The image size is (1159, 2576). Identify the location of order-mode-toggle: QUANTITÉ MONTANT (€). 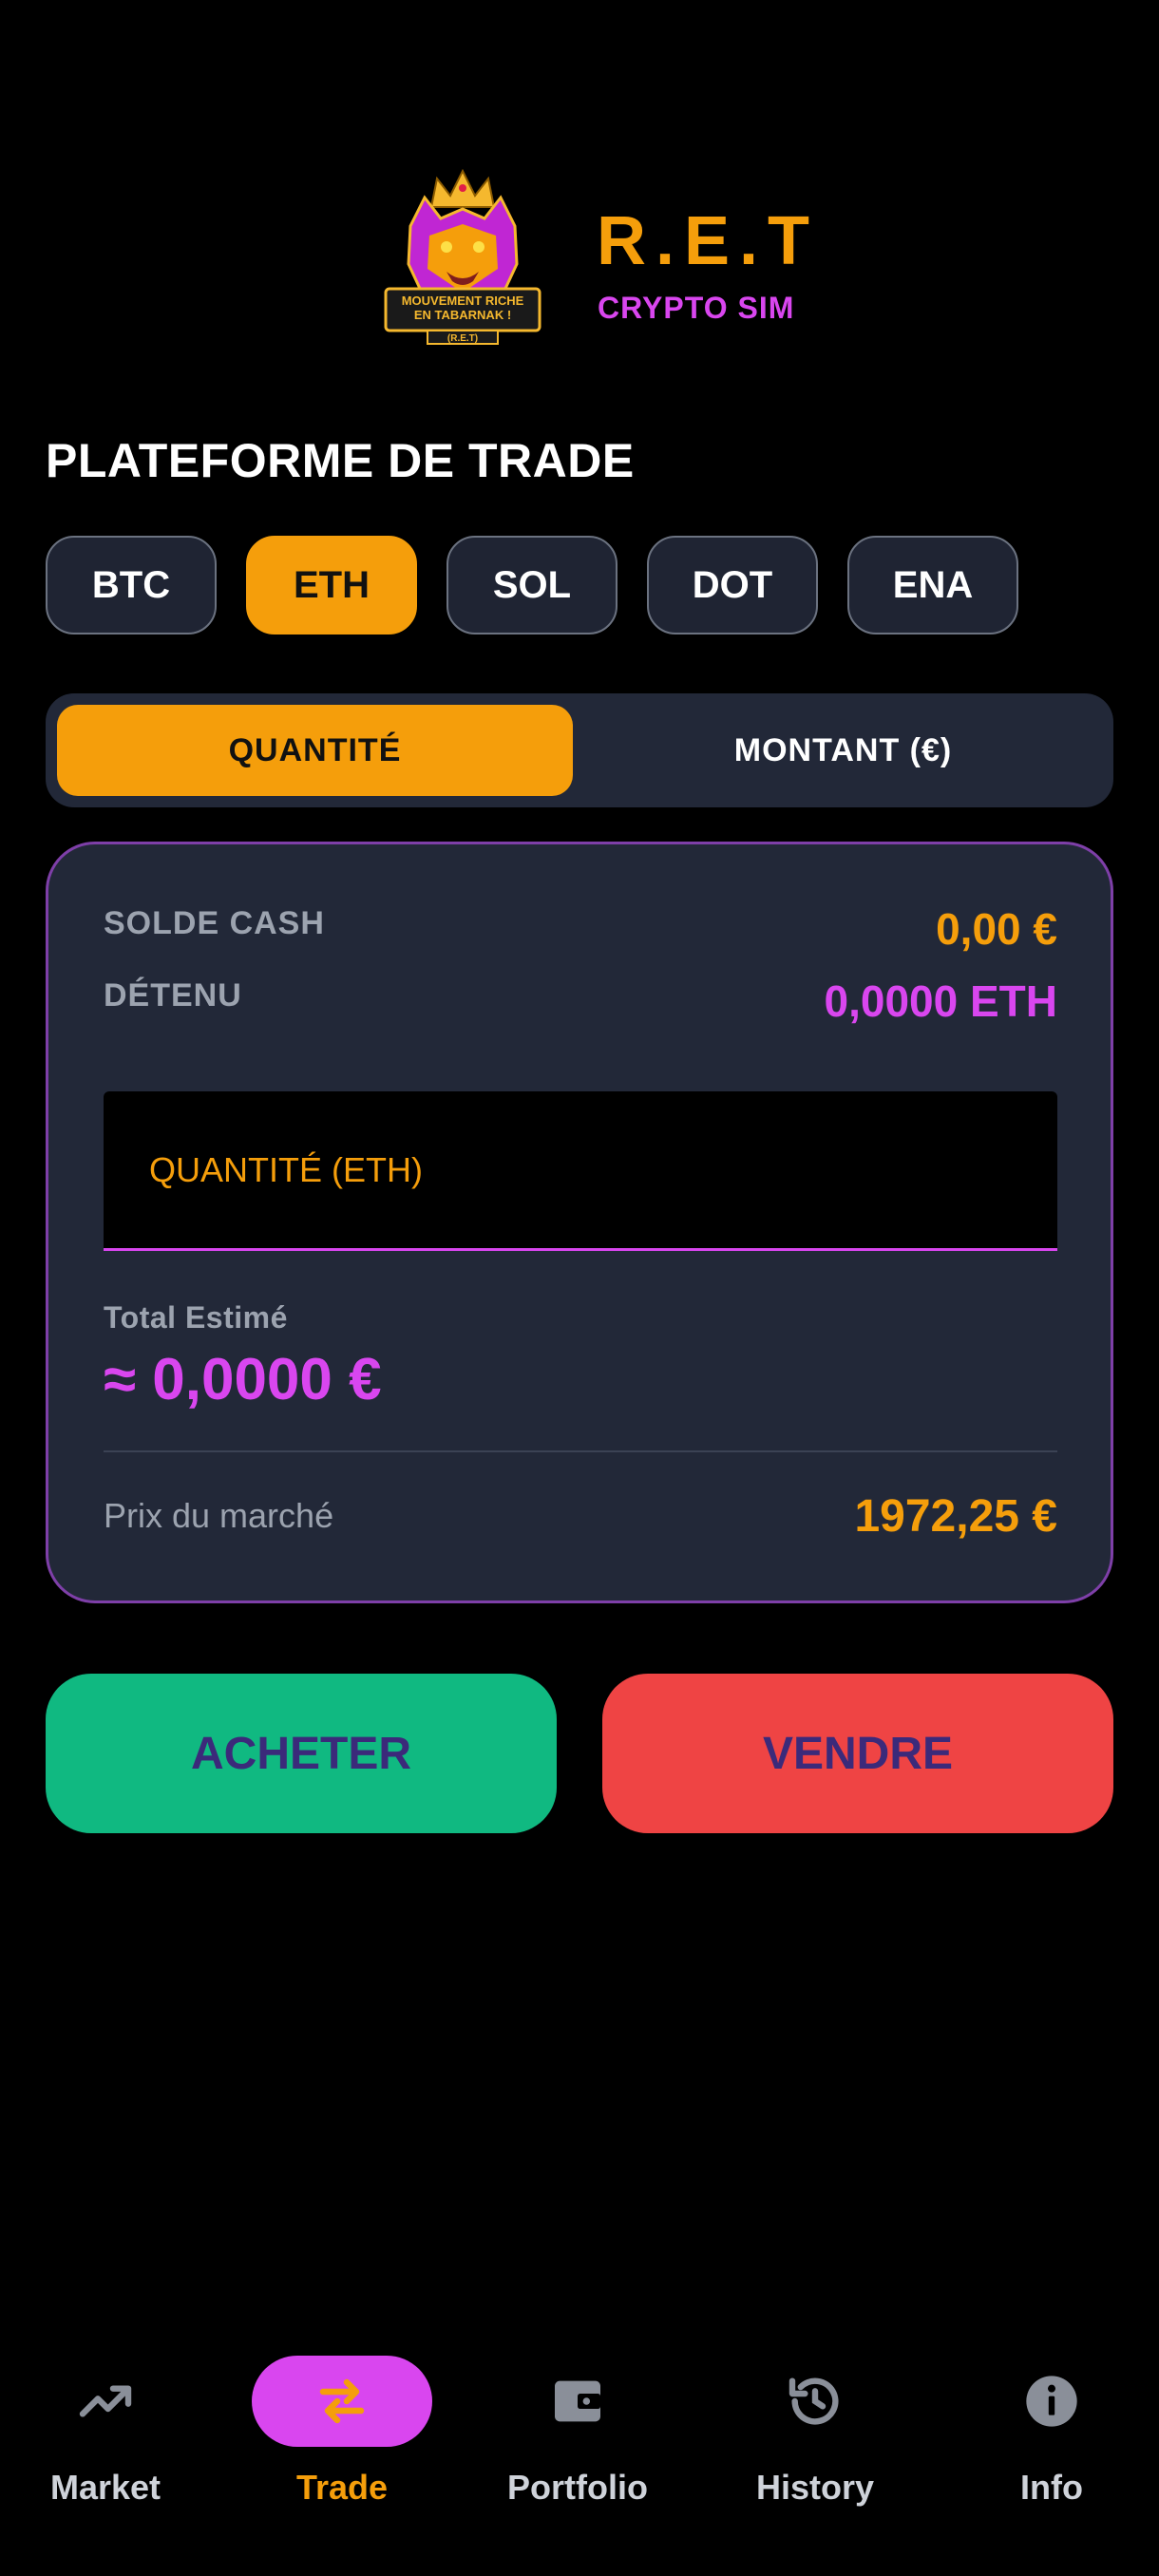
(579, 750).